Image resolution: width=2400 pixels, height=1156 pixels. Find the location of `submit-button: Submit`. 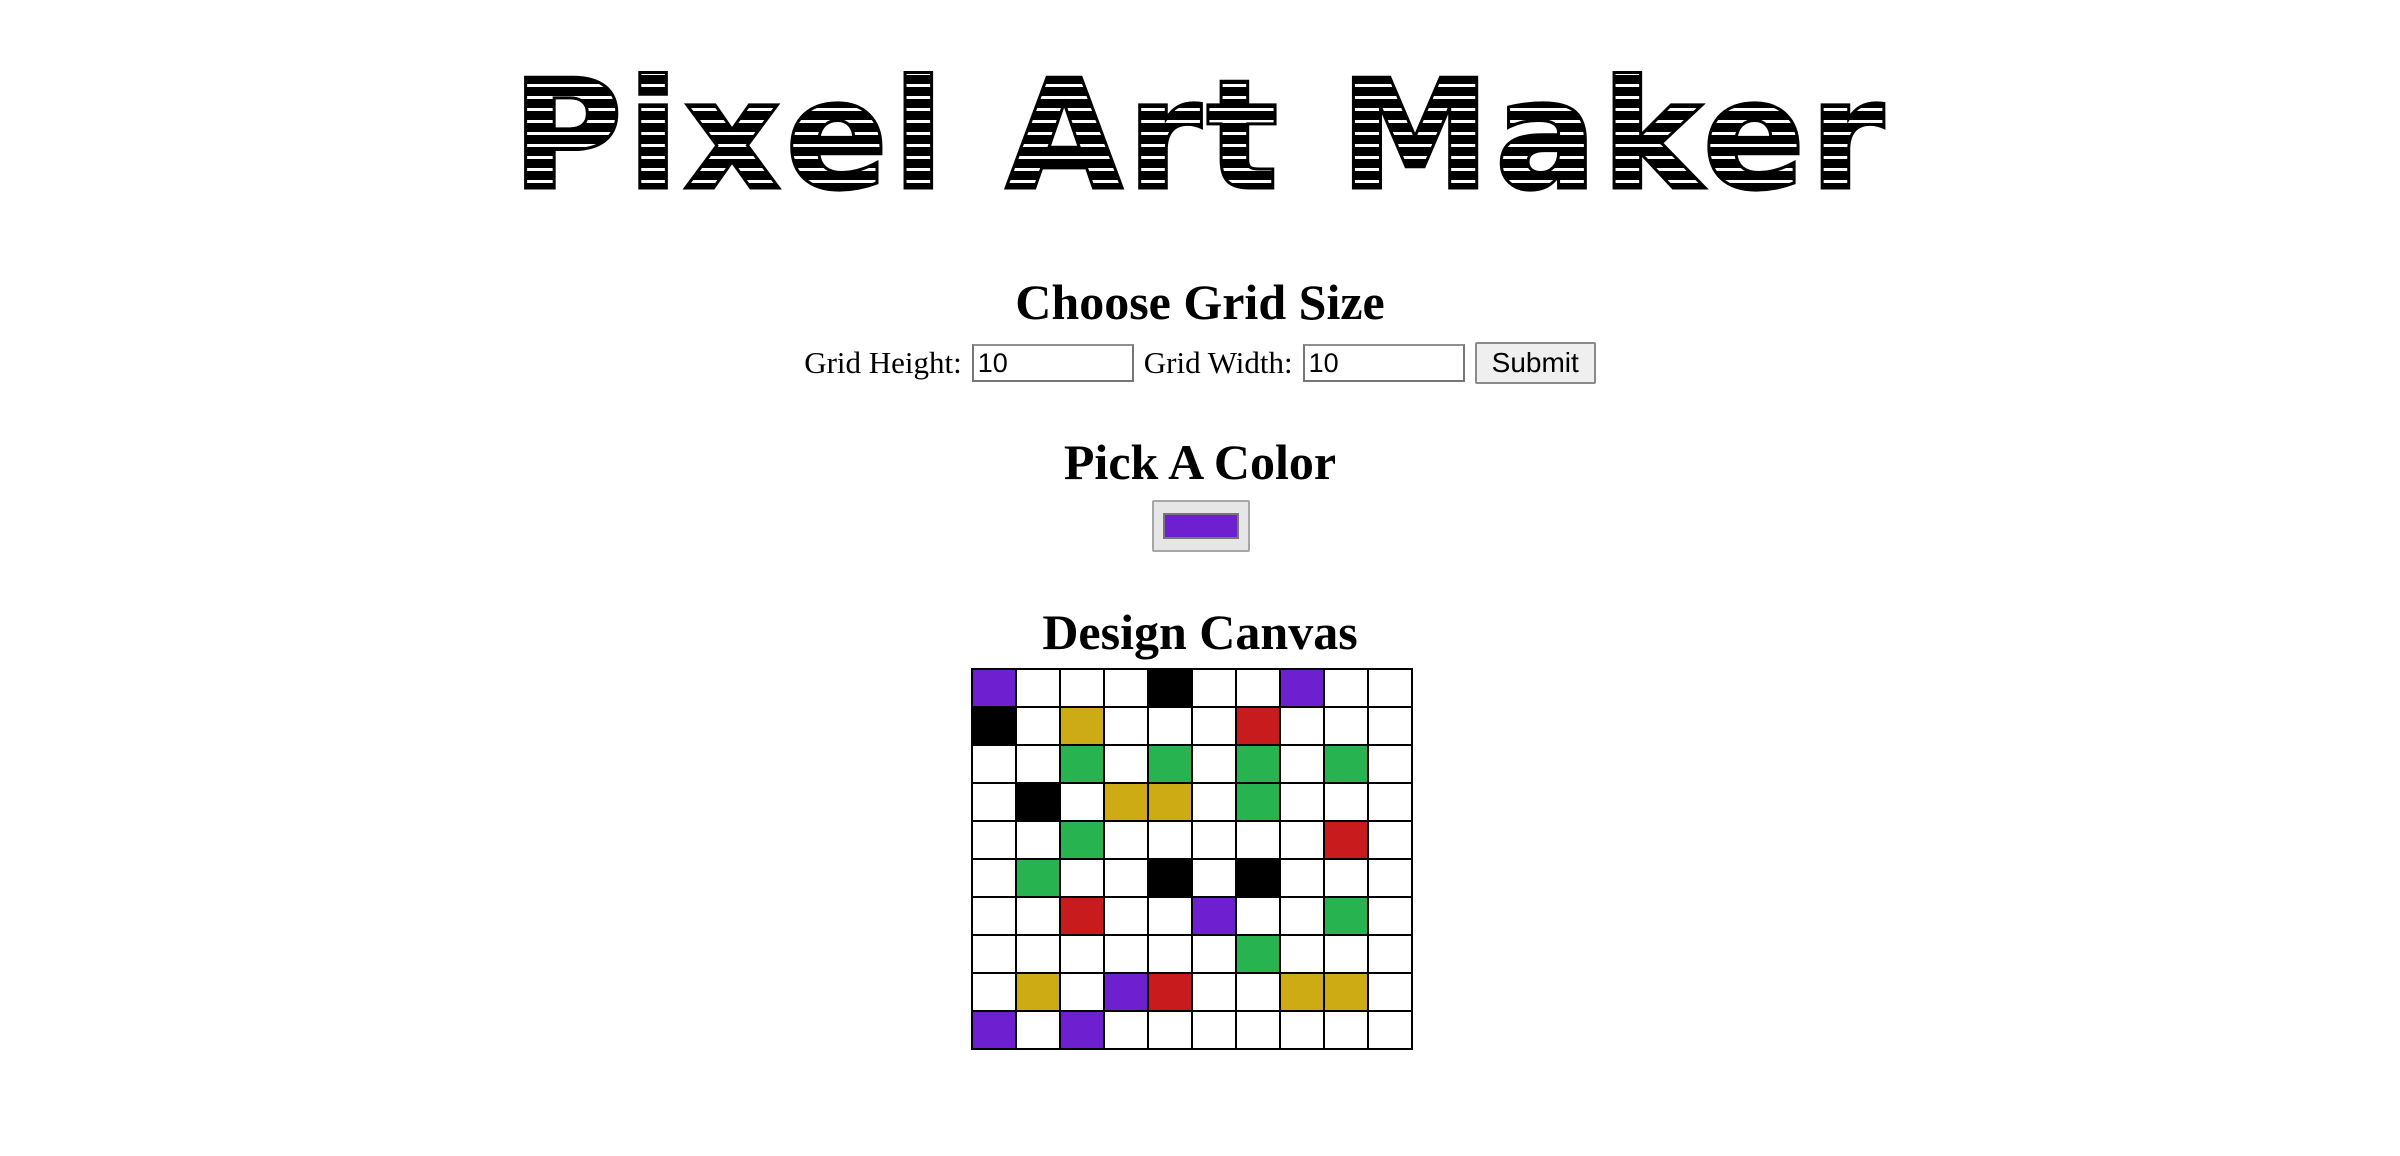

submit-button: Submit is located at coordinates (1535, 363).